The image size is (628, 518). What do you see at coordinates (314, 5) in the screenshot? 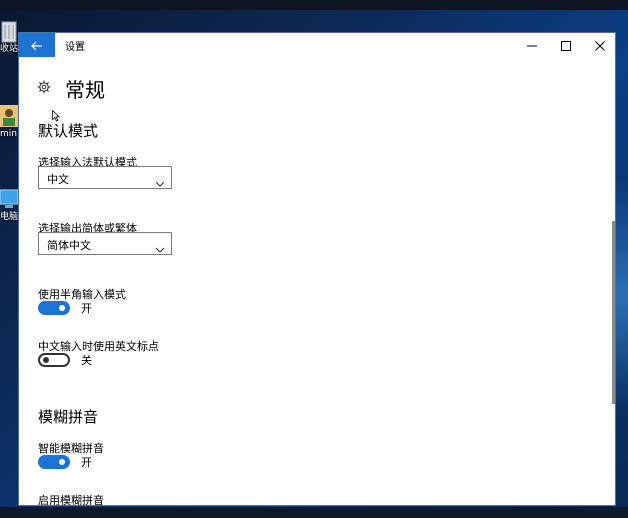
I see `desktop-top-edge` at bounding box center [314, 5].